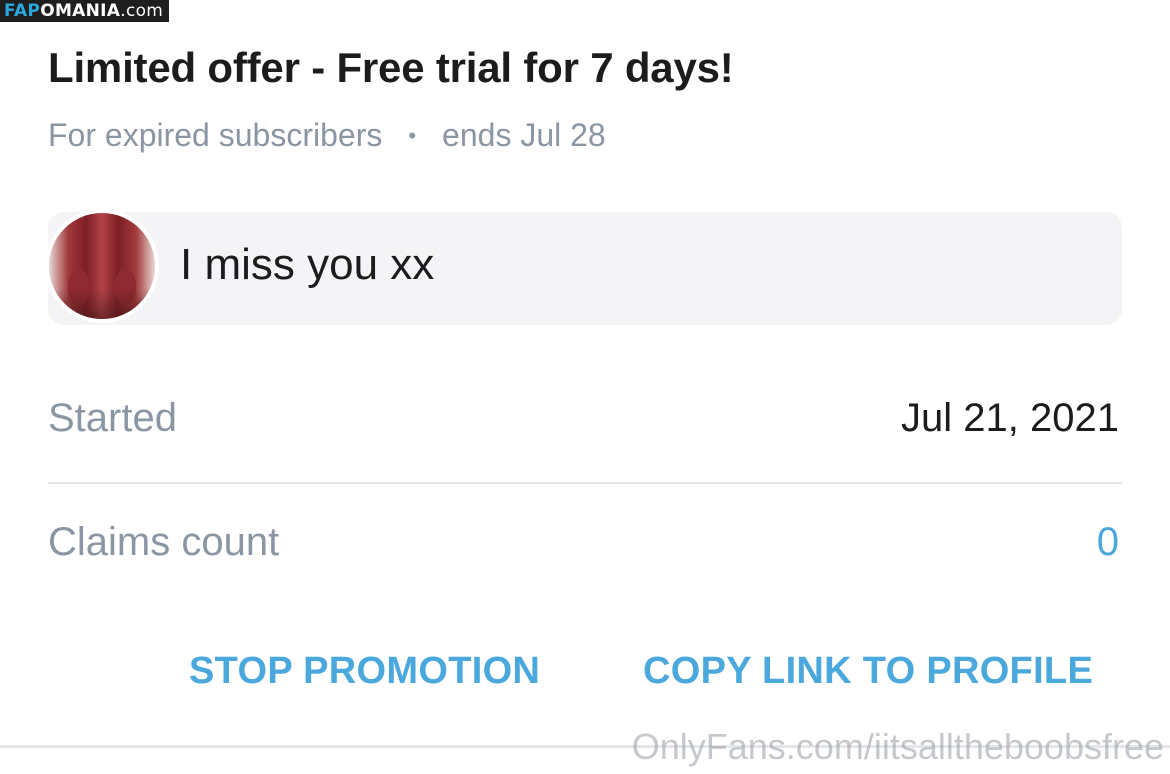 The image size is (1170, 774). I want to click on avatar-image, so click(102, 266).